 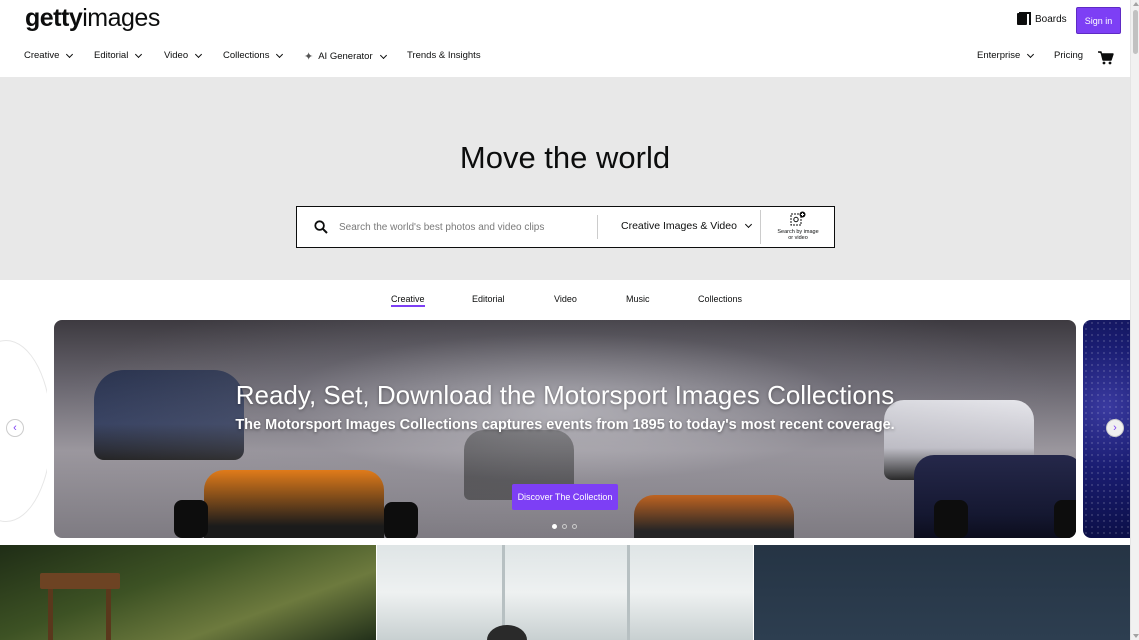 I want to click on nav-video: Video, so click(x=183, y=55).